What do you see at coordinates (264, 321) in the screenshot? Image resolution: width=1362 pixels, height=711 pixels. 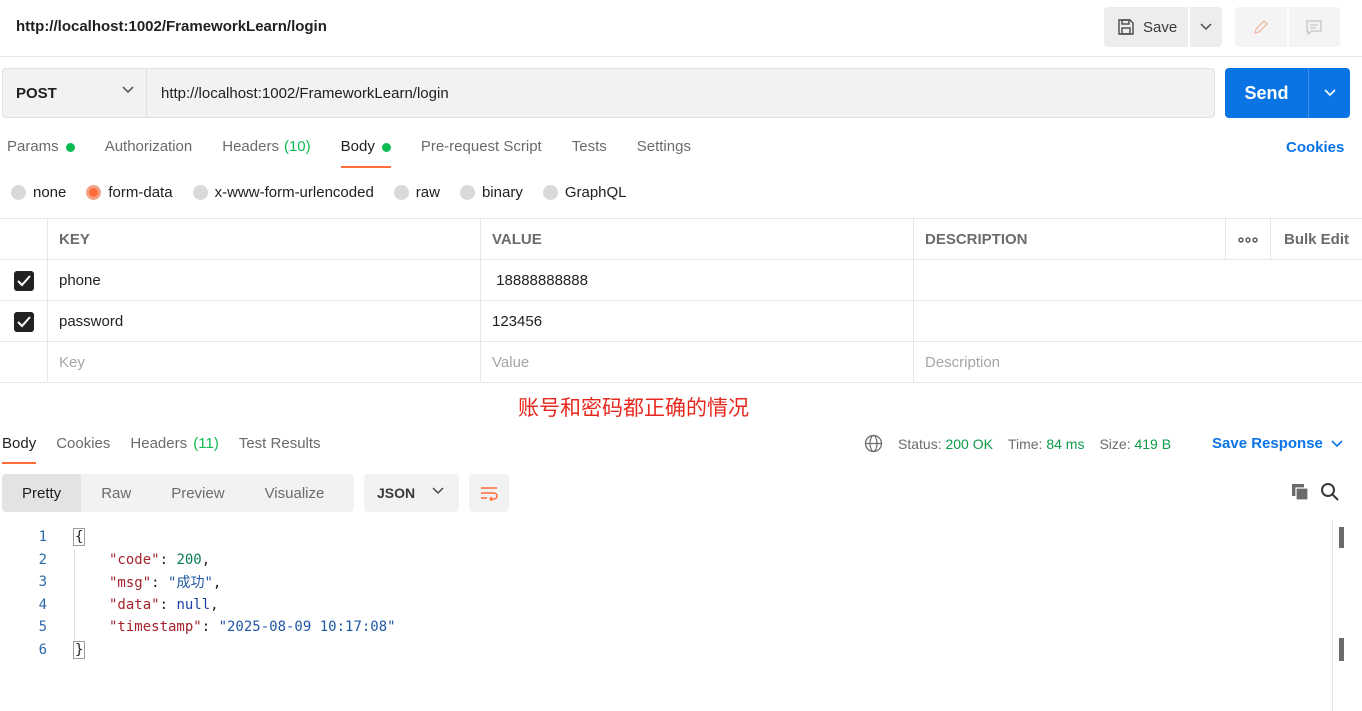 I see `key-cell: password` at bounding box center [264, 321].